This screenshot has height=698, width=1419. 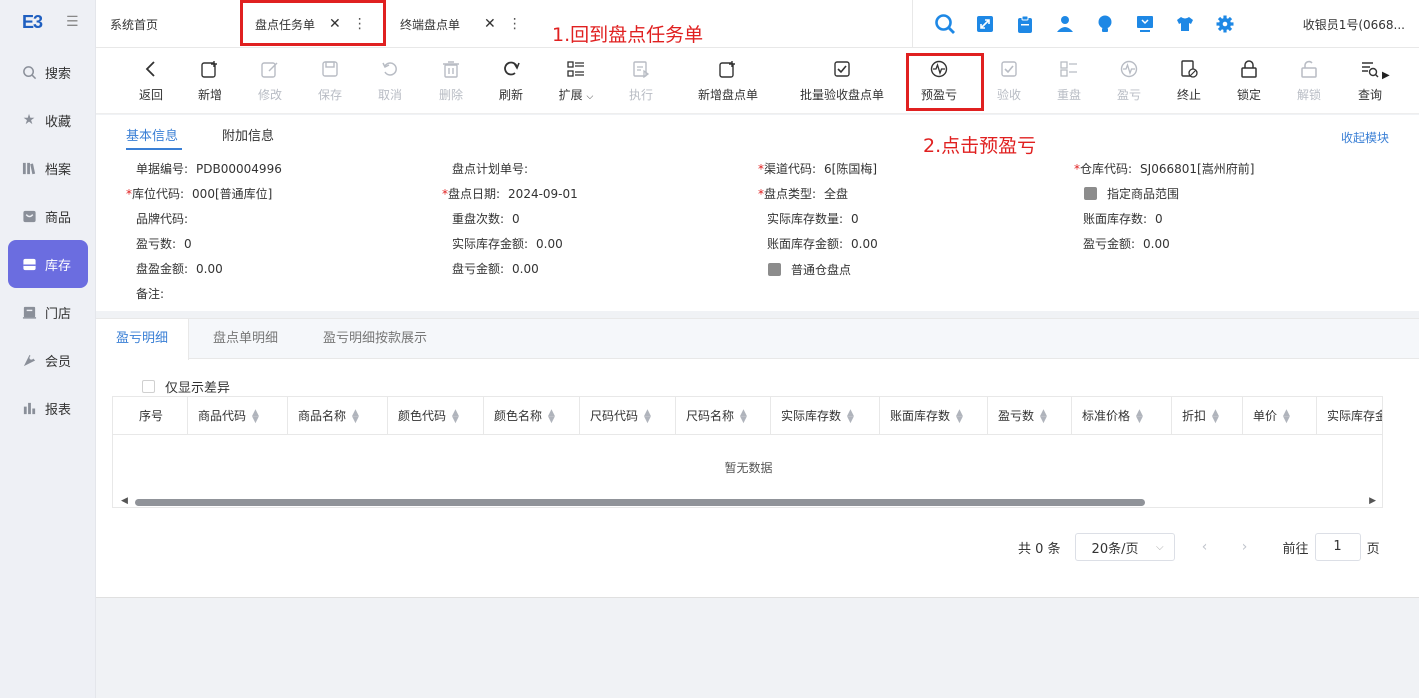 What do you see at coordinates (48, 120) in the screenshot?
I see `sidebar-item-favorites: ★ 收藏` at bounding box center [48, 120].